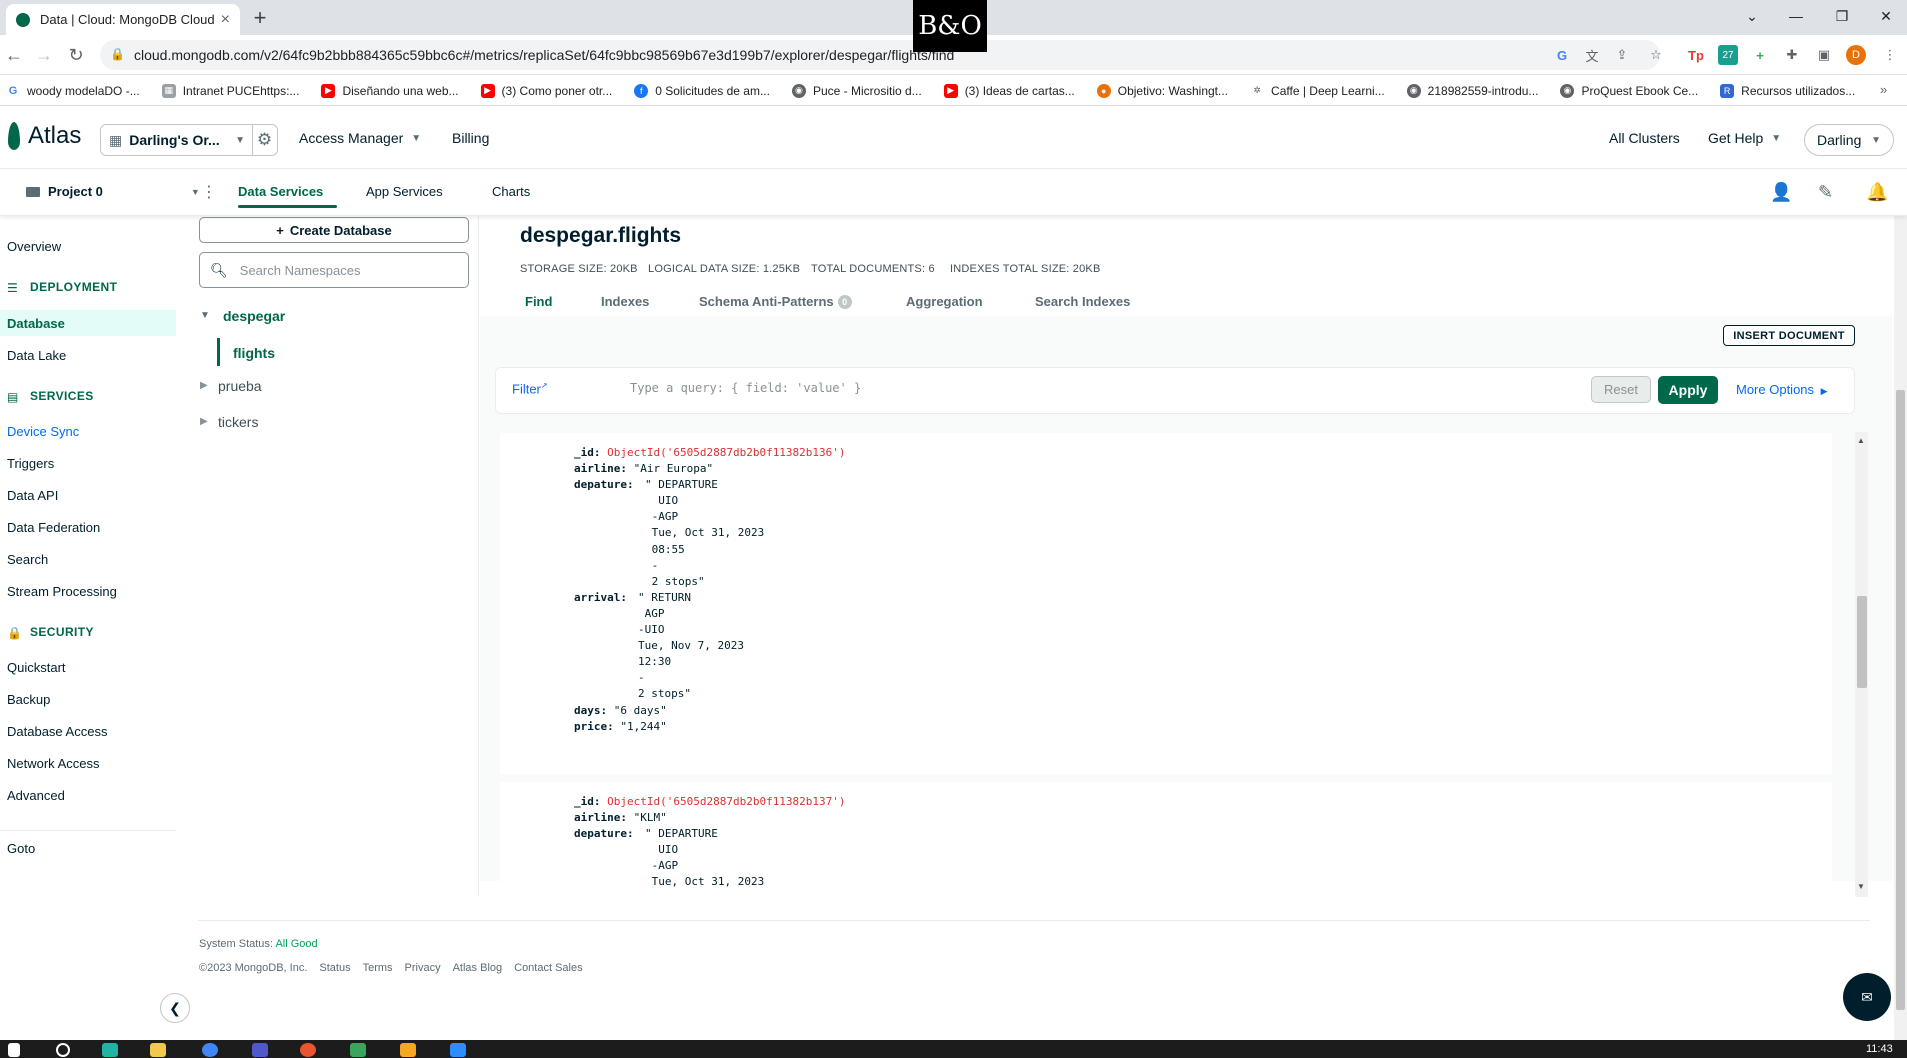 The image size is (1907, 1058). I want to click on sidebar-item-device-sync: Device Sync, so click(43, 431).